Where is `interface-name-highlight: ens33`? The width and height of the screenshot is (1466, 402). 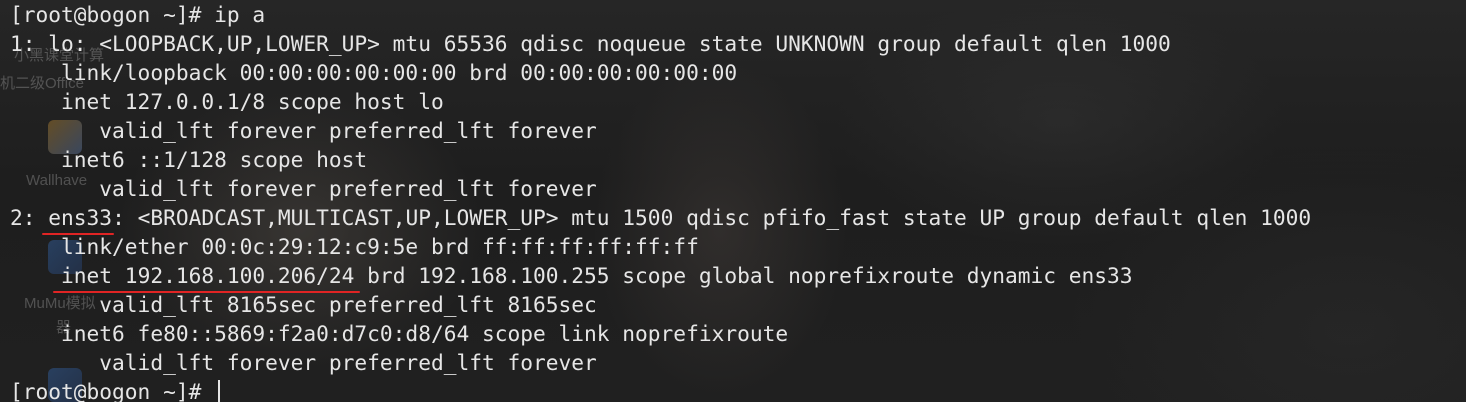 interface-name-highlight: ens33 is located at coordinates (78, 220).